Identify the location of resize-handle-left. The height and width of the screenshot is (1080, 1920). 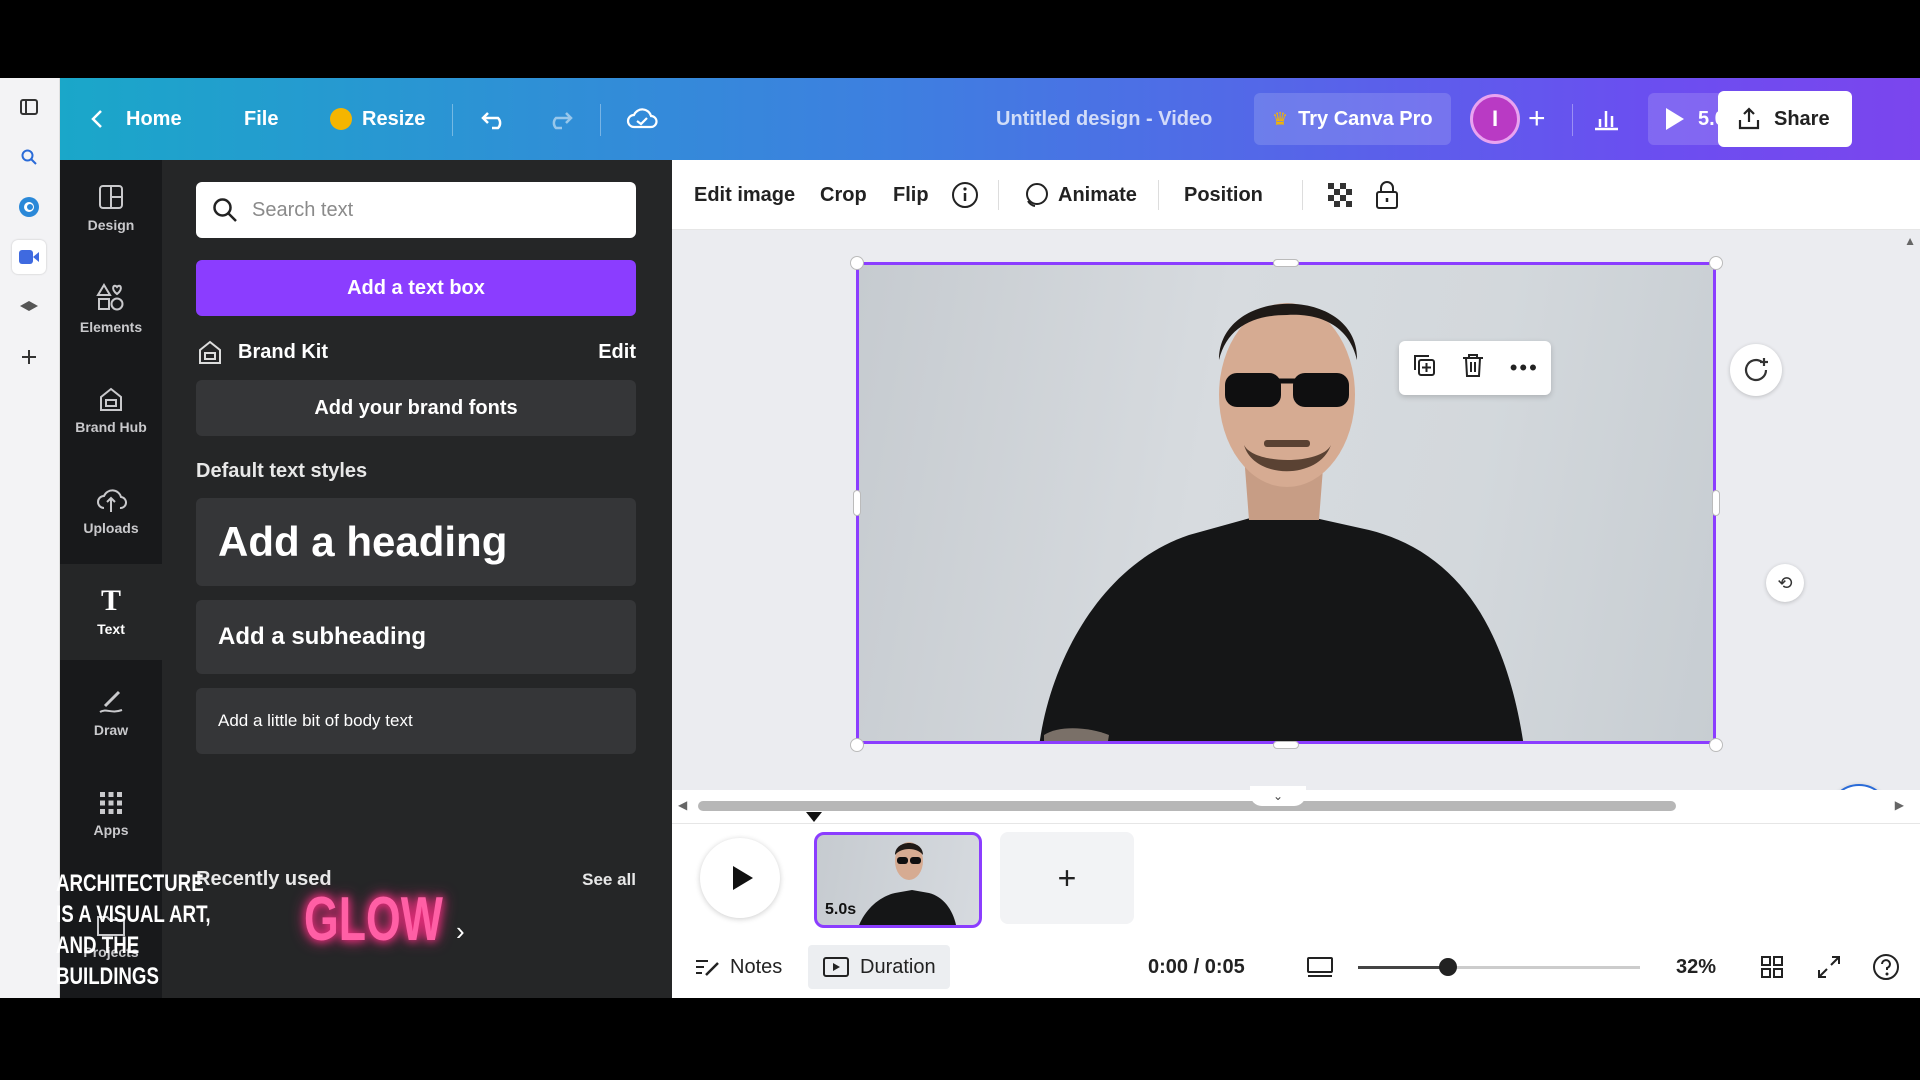
(857, 503).